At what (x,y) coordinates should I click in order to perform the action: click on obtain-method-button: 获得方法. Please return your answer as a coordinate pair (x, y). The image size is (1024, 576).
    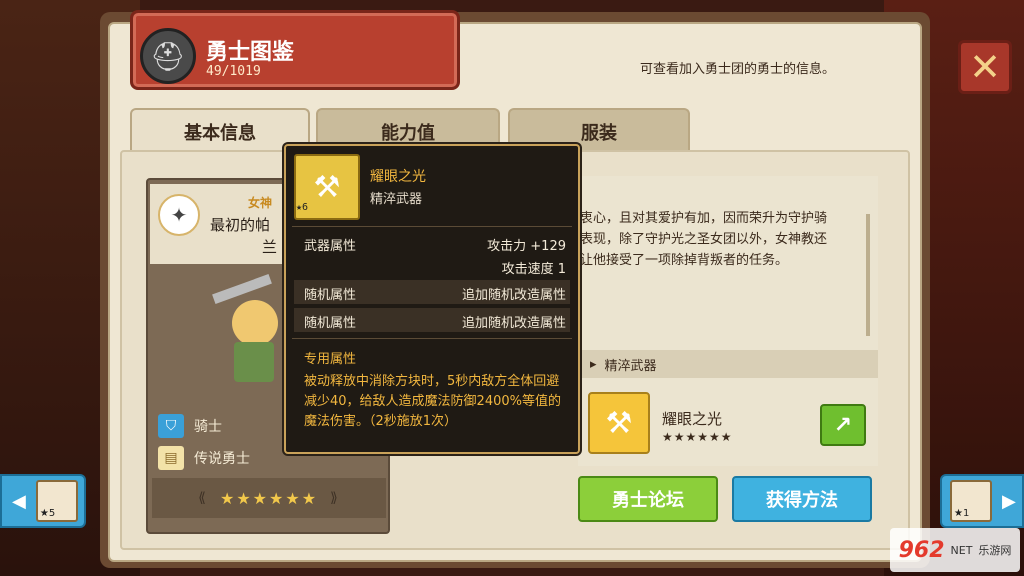
    Looking at the image, I should click on (802, 499).